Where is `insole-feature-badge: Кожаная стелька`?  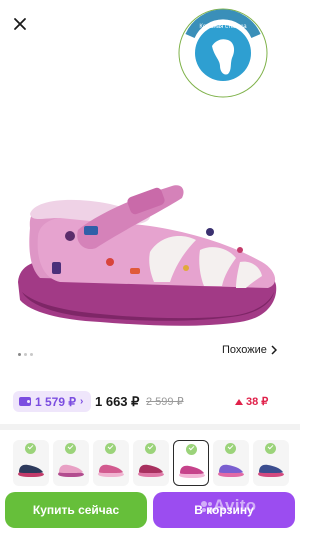 insole-feature-badge: Кожаная стелька is located at coordinates (223, 53).